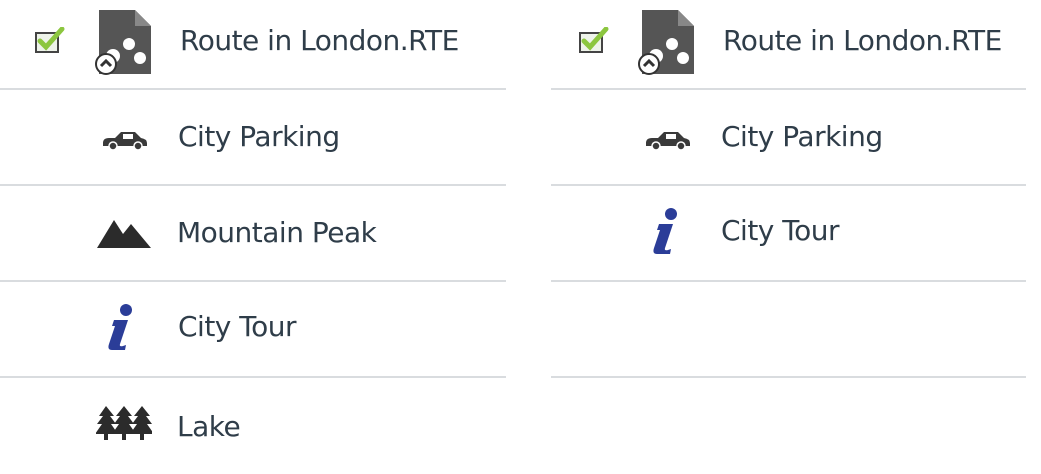 Image resolution: width=1041 pixels, height=474 pixels. I want to click on trees-icon, so click(124, 423).